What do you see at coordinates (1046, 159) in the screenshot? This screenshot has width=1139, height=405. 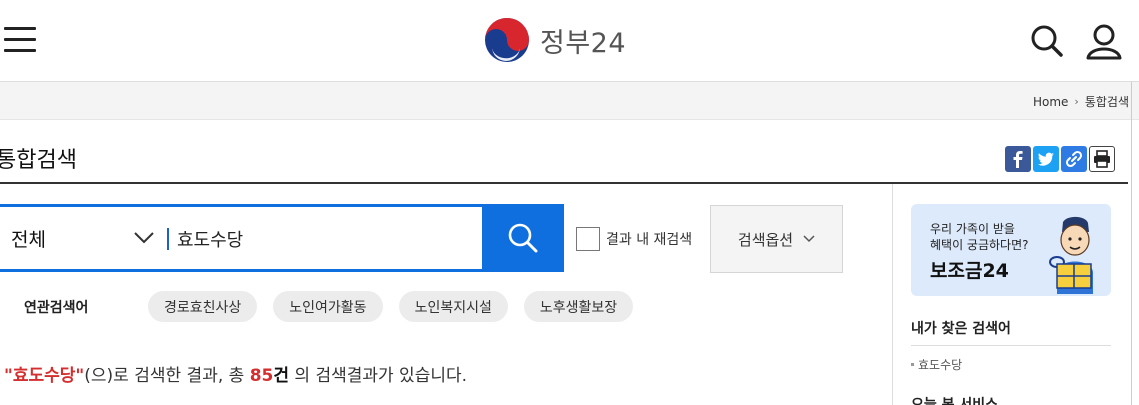 I see `twitter-icon` at bounding box center [1046, 159].